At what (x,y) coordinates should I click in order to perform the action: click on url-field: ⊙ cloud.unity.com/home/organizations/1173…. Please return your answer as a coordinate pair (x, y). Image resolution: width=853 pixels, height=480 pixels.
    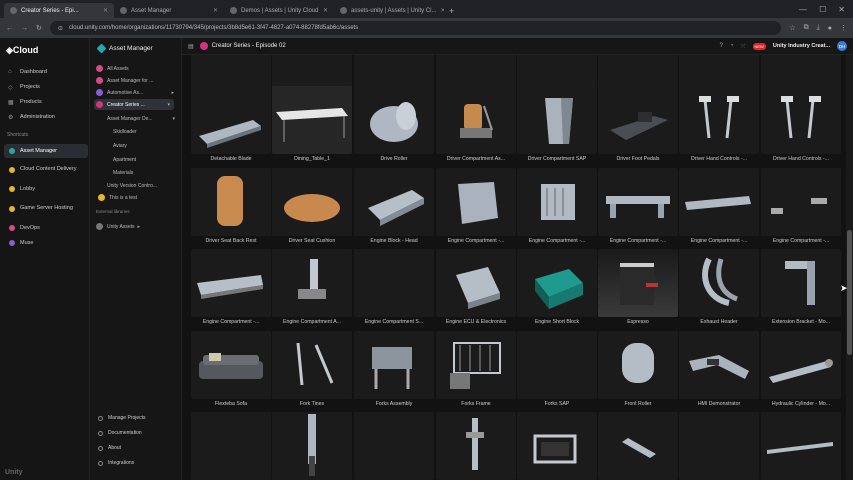
    Looking at the image, I should click on (415, 28).